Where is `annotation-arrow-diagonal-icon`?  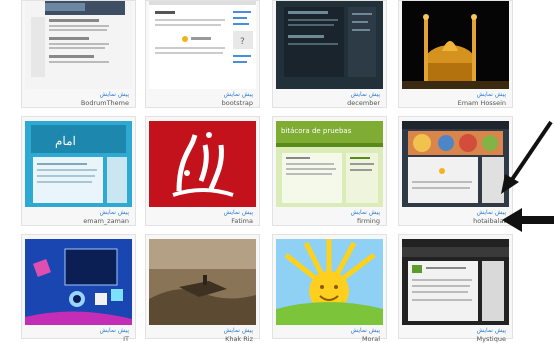 annotation-arrow-diagonal-icon is located at coordinates (527, 157).